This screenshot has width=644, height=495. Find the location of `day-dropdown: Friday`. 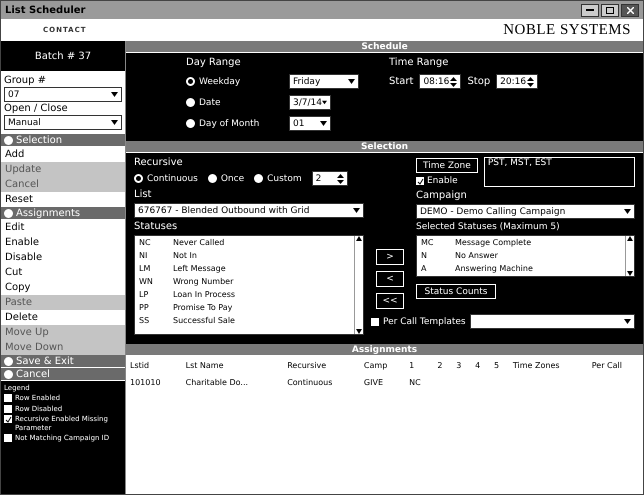

day-dropdown: Friday is located at coordinates (324, 81).